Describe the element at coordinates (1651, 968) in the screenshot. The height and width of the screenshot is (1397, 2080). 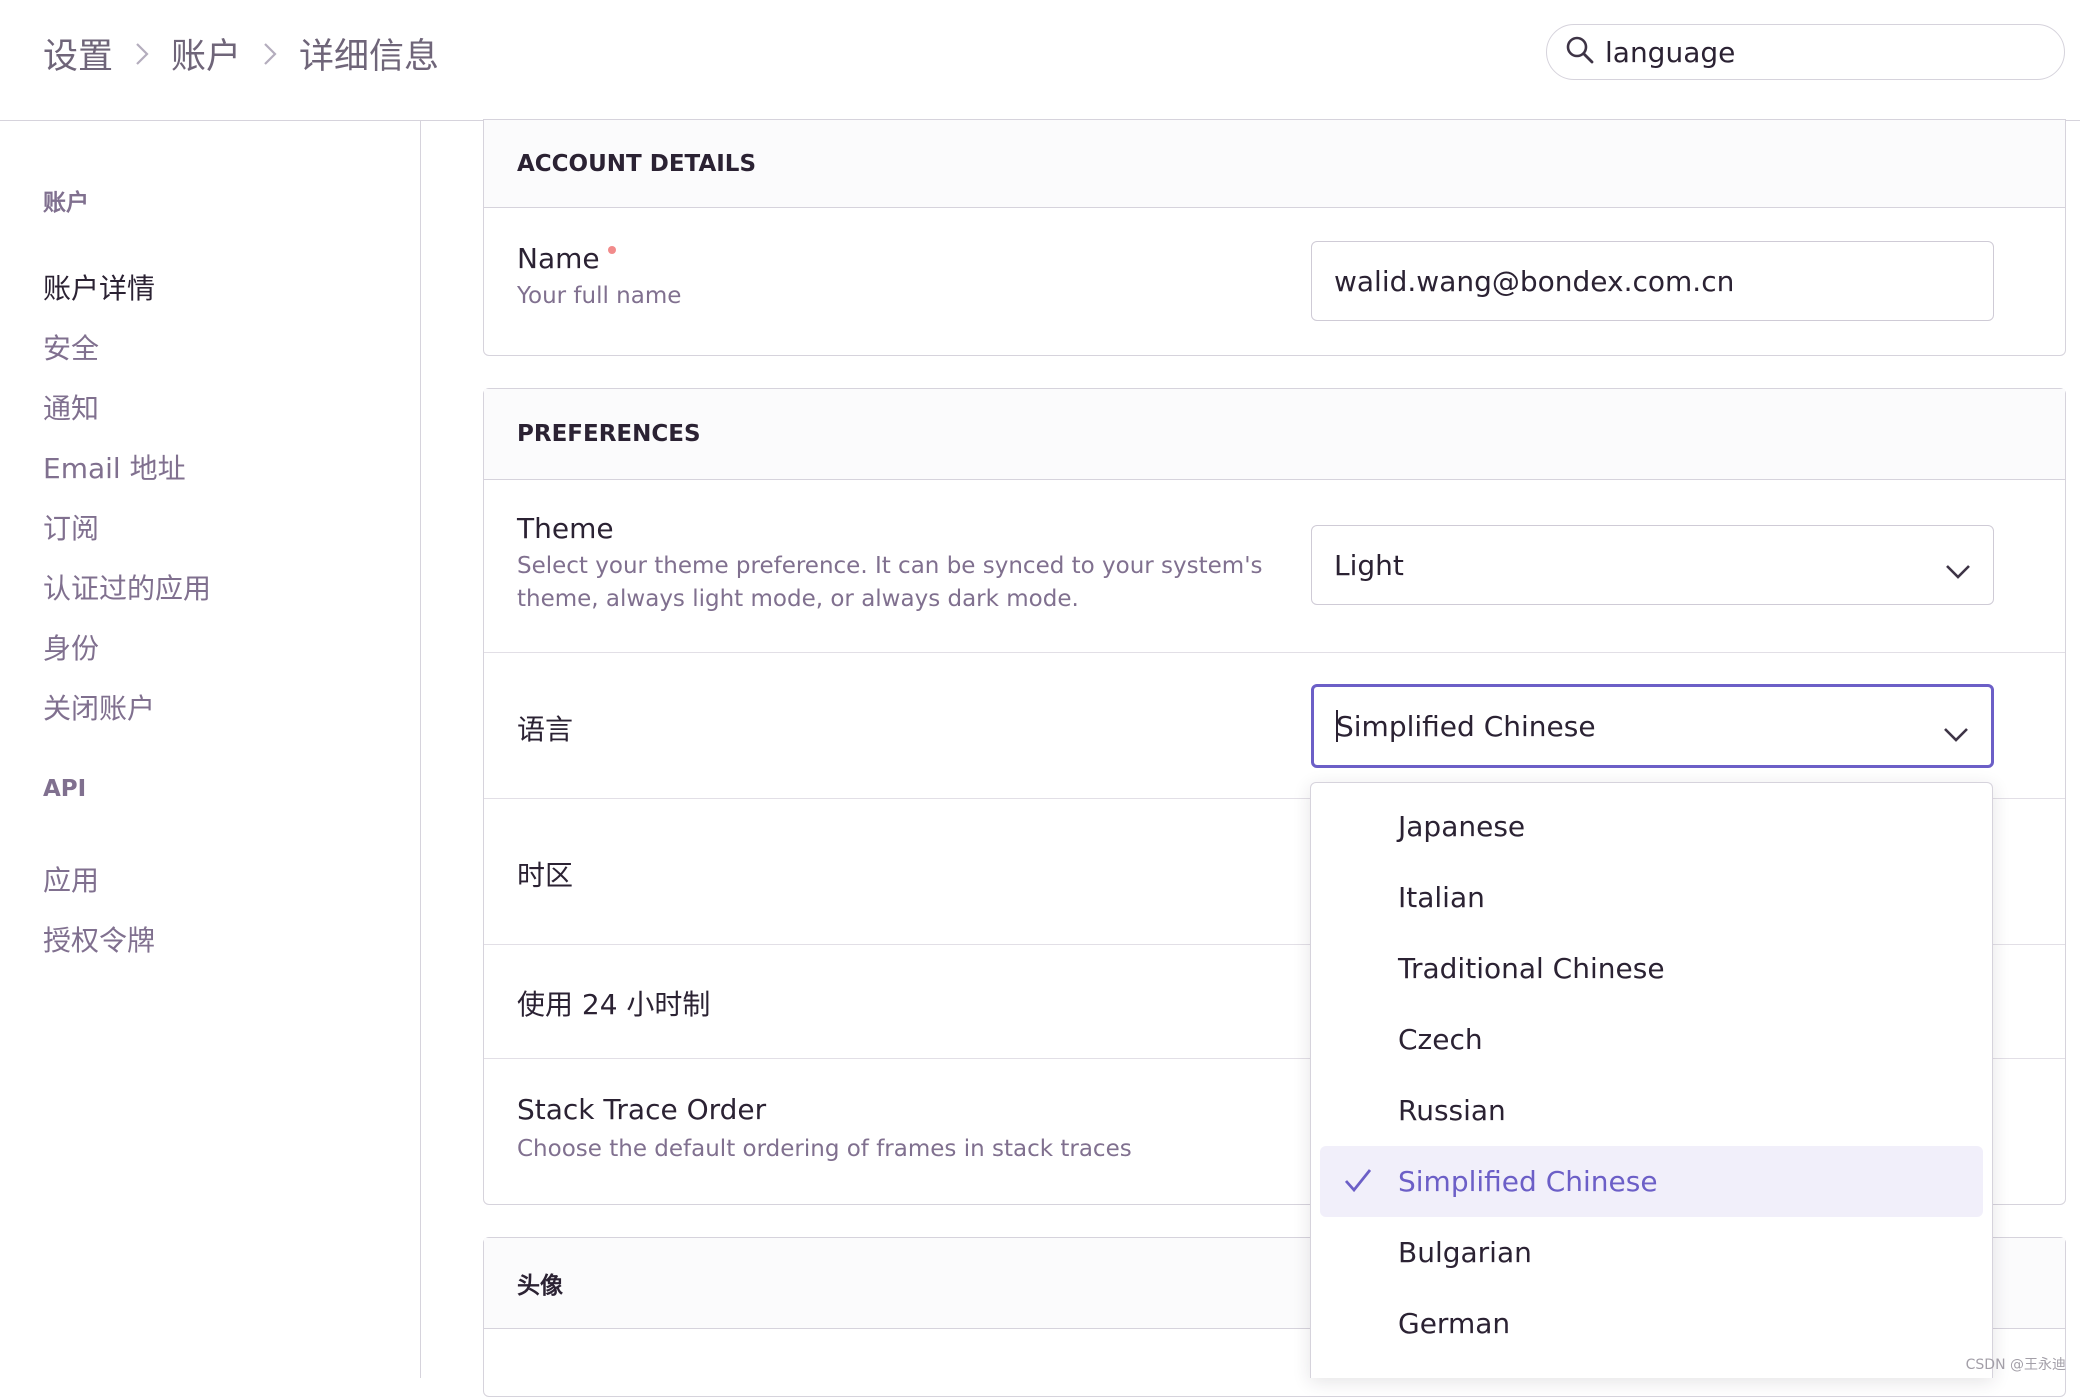
I see `language-option: Traditional Chinese` at that location.